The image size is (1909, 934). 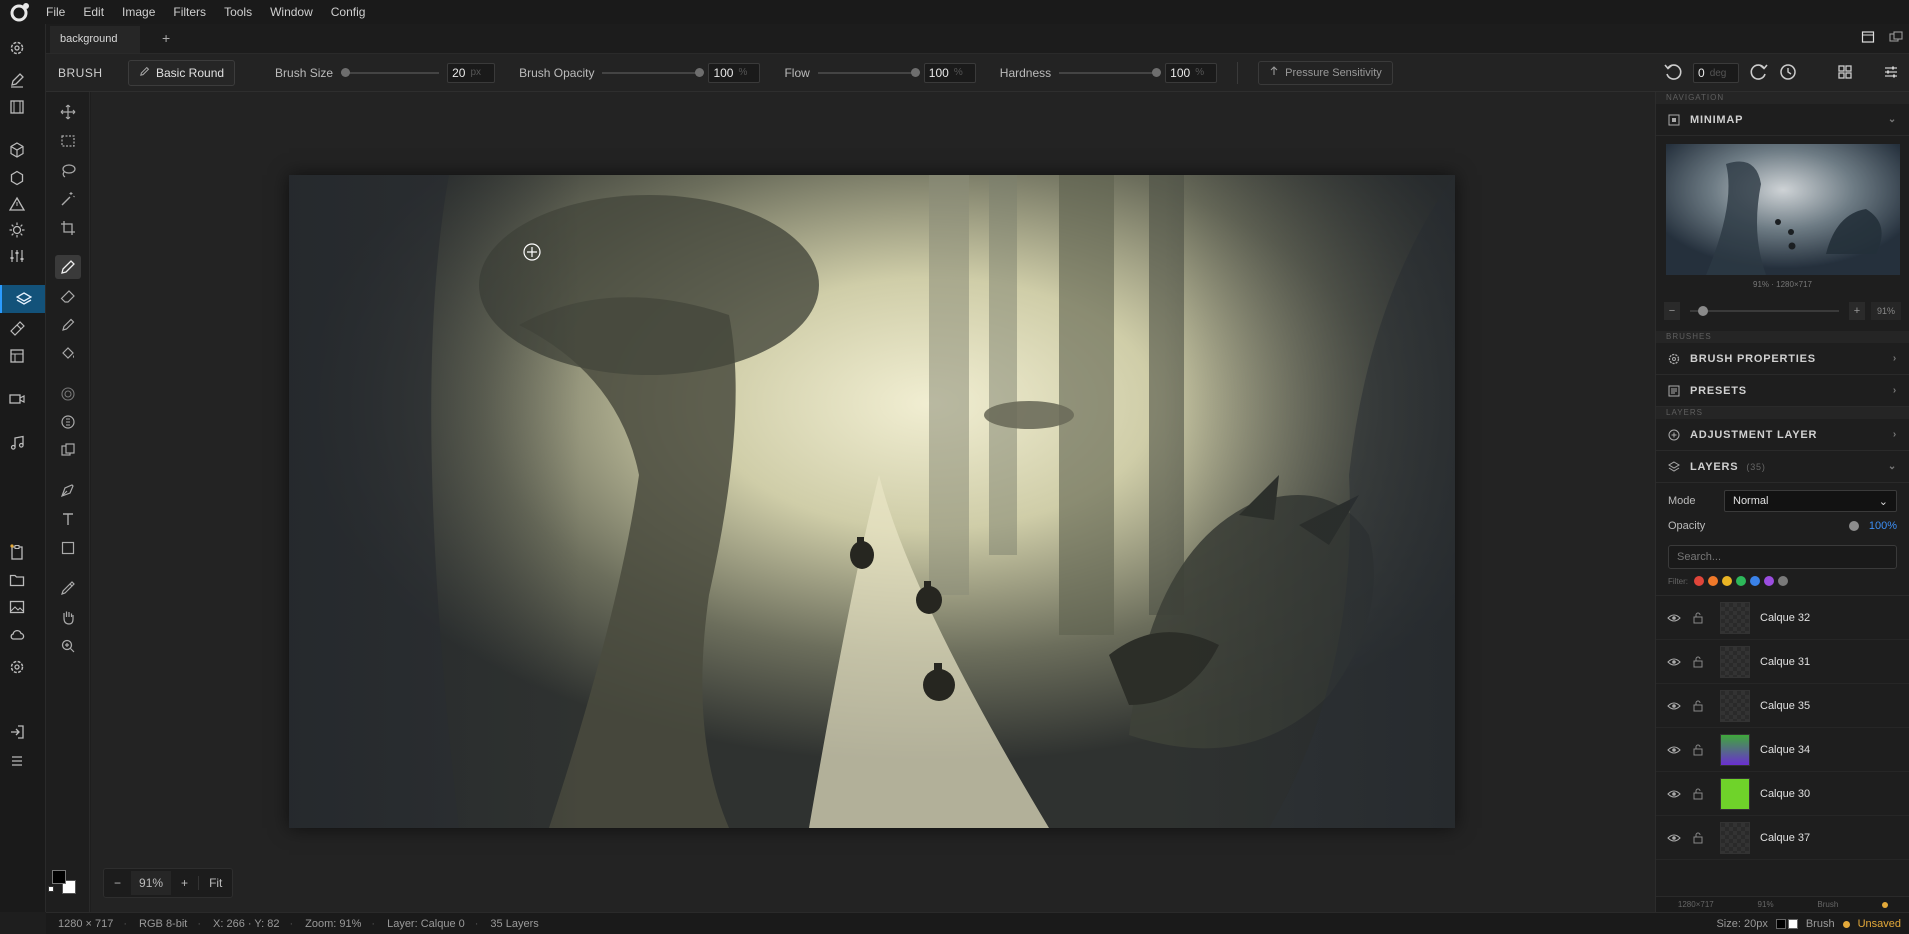 What do you see at coordinates (700, 72) in the screenshot?
I see `brush-opacity-slider-knob` at bounding box center [700, 72].